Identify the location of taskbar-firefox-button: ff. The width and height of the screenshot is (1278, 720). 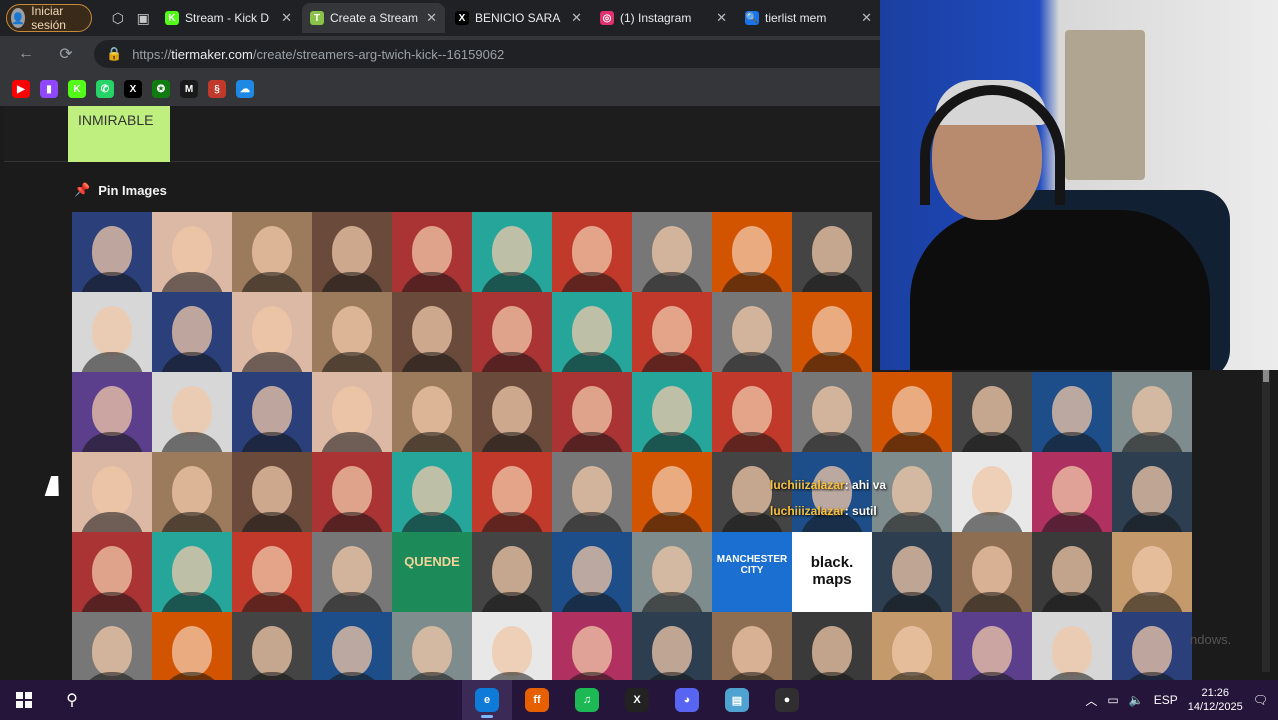
(537, 700).